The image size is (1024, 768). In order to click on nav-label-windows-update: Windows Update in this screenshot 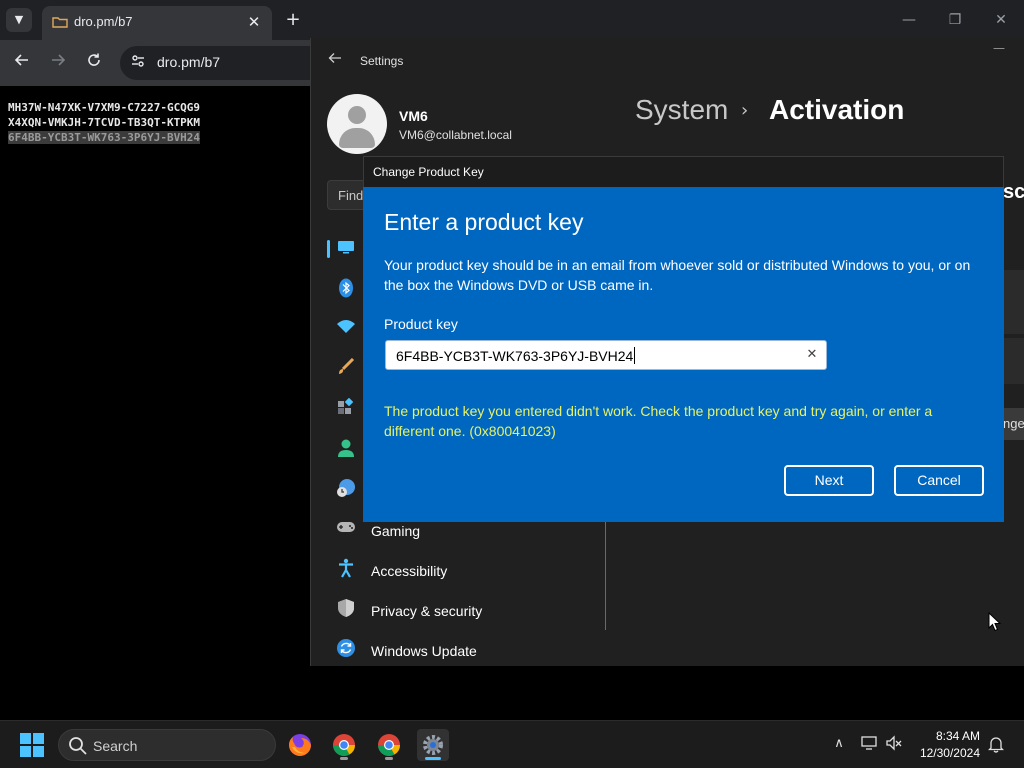, I will do `click(424, 651)`.